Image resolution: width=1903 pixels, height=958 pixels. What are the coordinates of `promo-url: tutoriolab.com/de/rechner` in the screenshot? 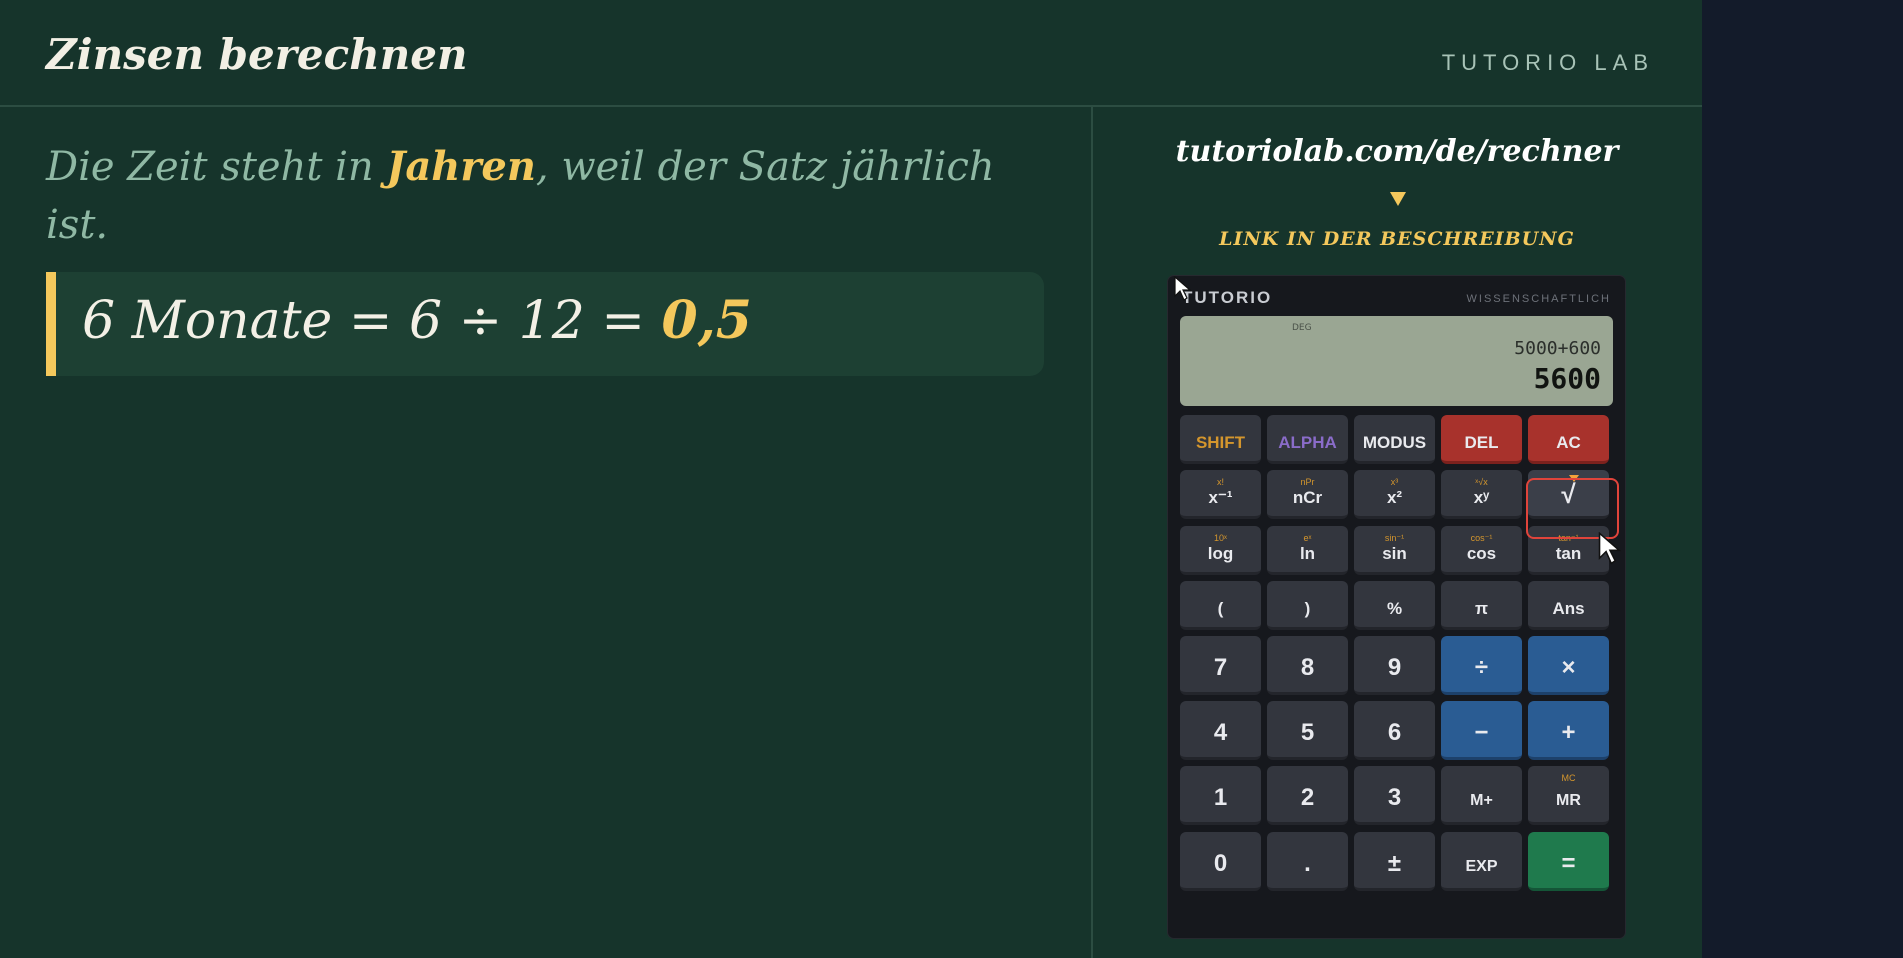 It's located at (1397, 151).